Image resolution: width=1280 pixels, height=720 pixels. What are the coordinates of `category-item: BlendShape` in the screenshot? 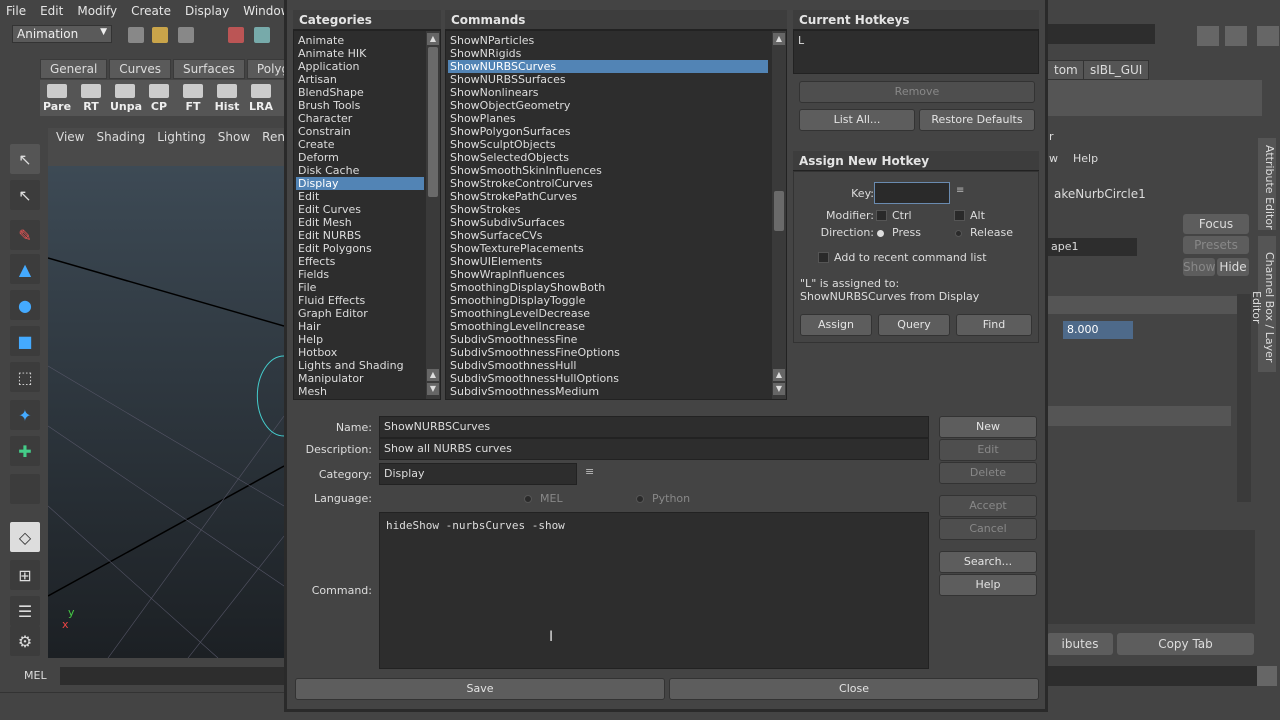 It's located at (360, 92).